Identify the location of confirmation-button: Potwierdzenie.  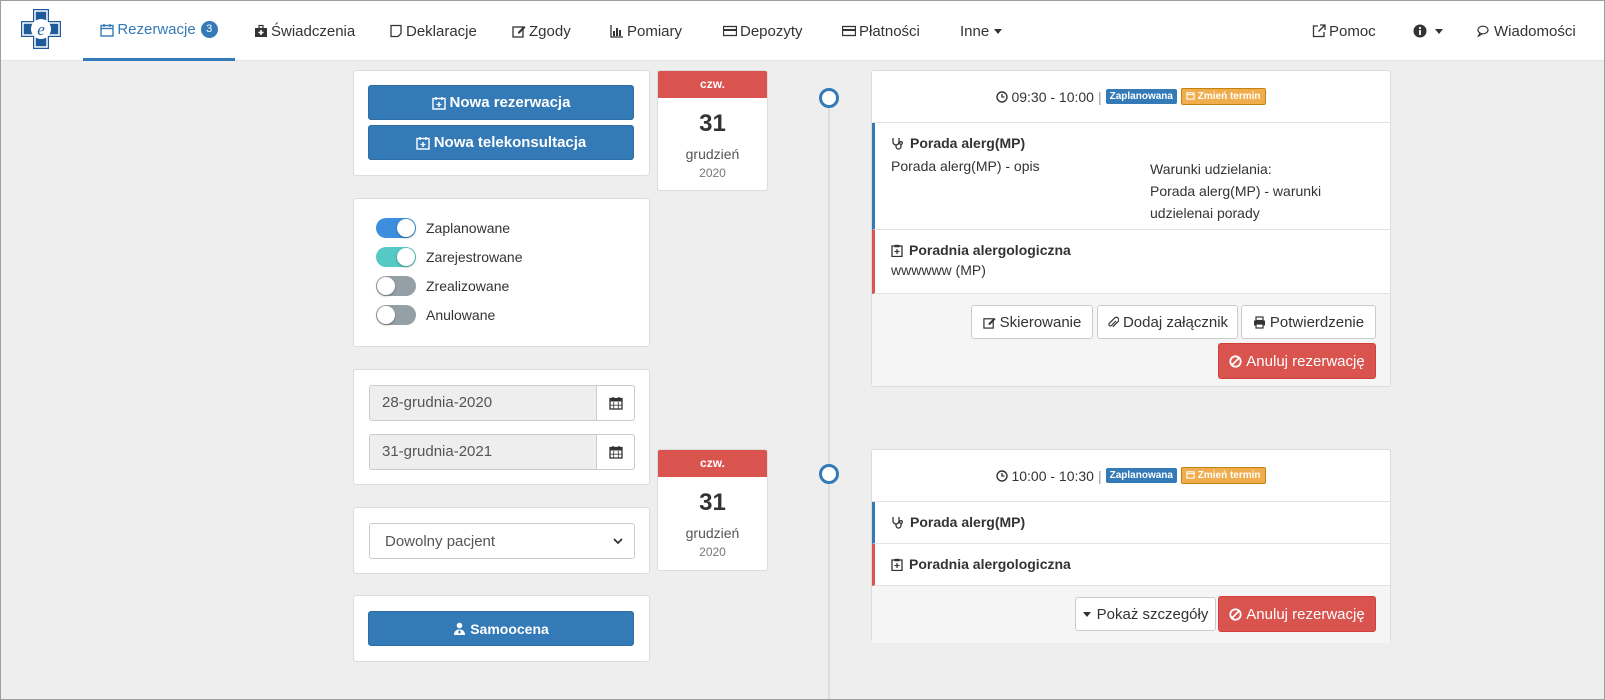
(1308, 322).